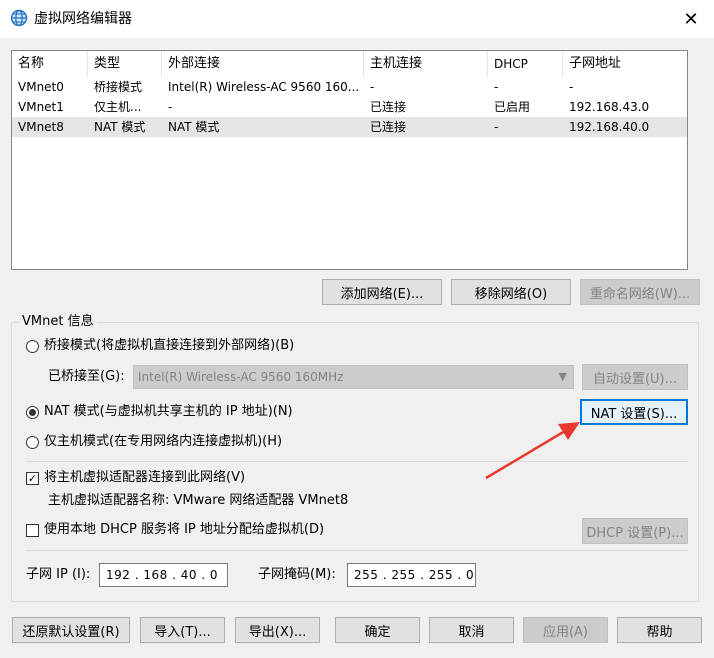 The height and width of the screenshot is (658, 714). What do you see at coordinates (525, 64) in the screenshot?
I see `column-header-dhcp: DHCP` at bounding box center [525, 64].